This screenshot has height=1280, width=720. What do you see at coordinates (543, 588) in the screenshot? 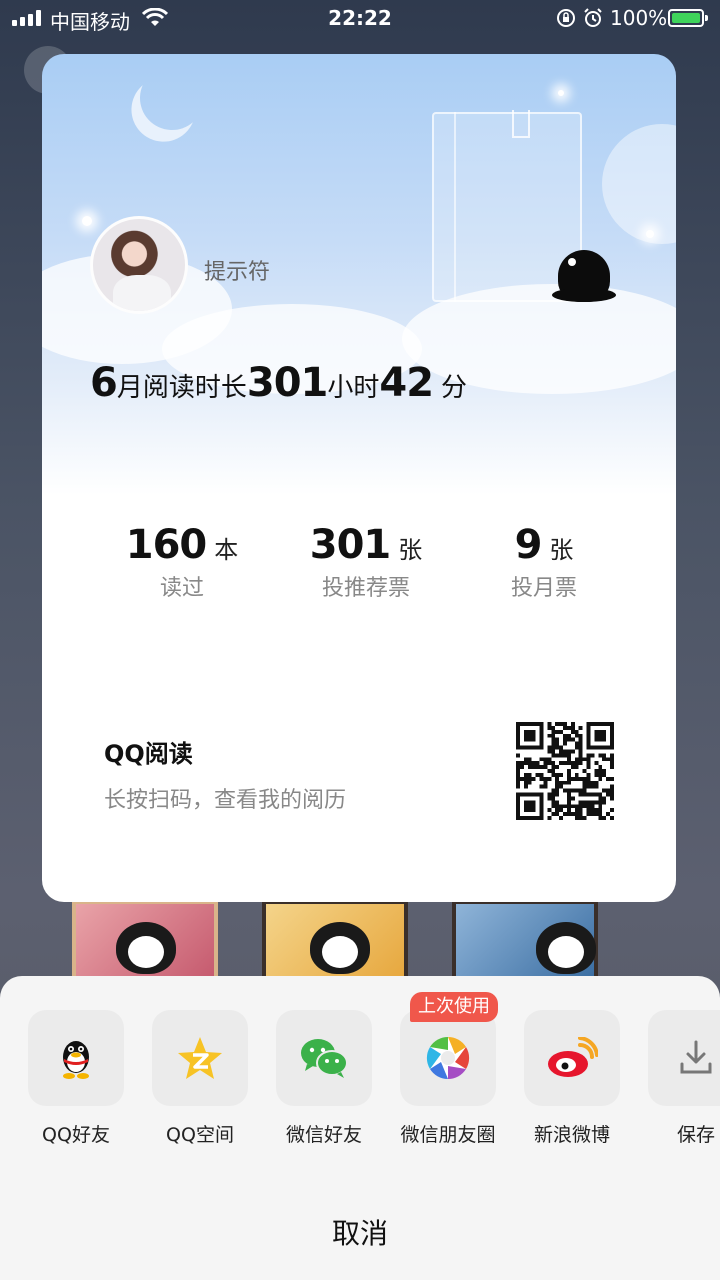
I see `stat-label: 投月票` at bounding box center [543, 588].